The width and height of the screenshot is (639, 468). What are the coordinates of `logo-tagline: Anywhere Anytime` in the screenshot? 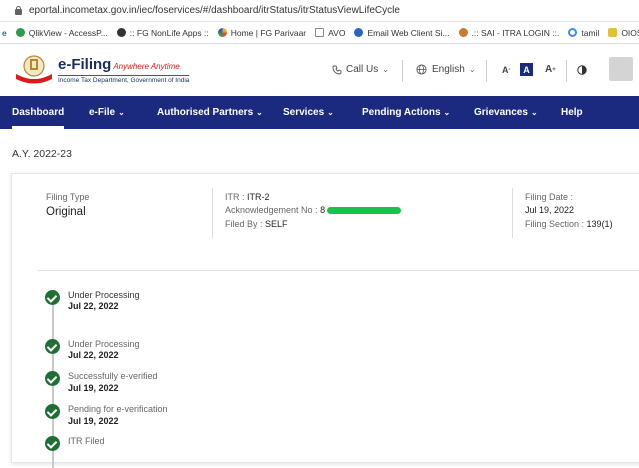 It's located at (146, 66).